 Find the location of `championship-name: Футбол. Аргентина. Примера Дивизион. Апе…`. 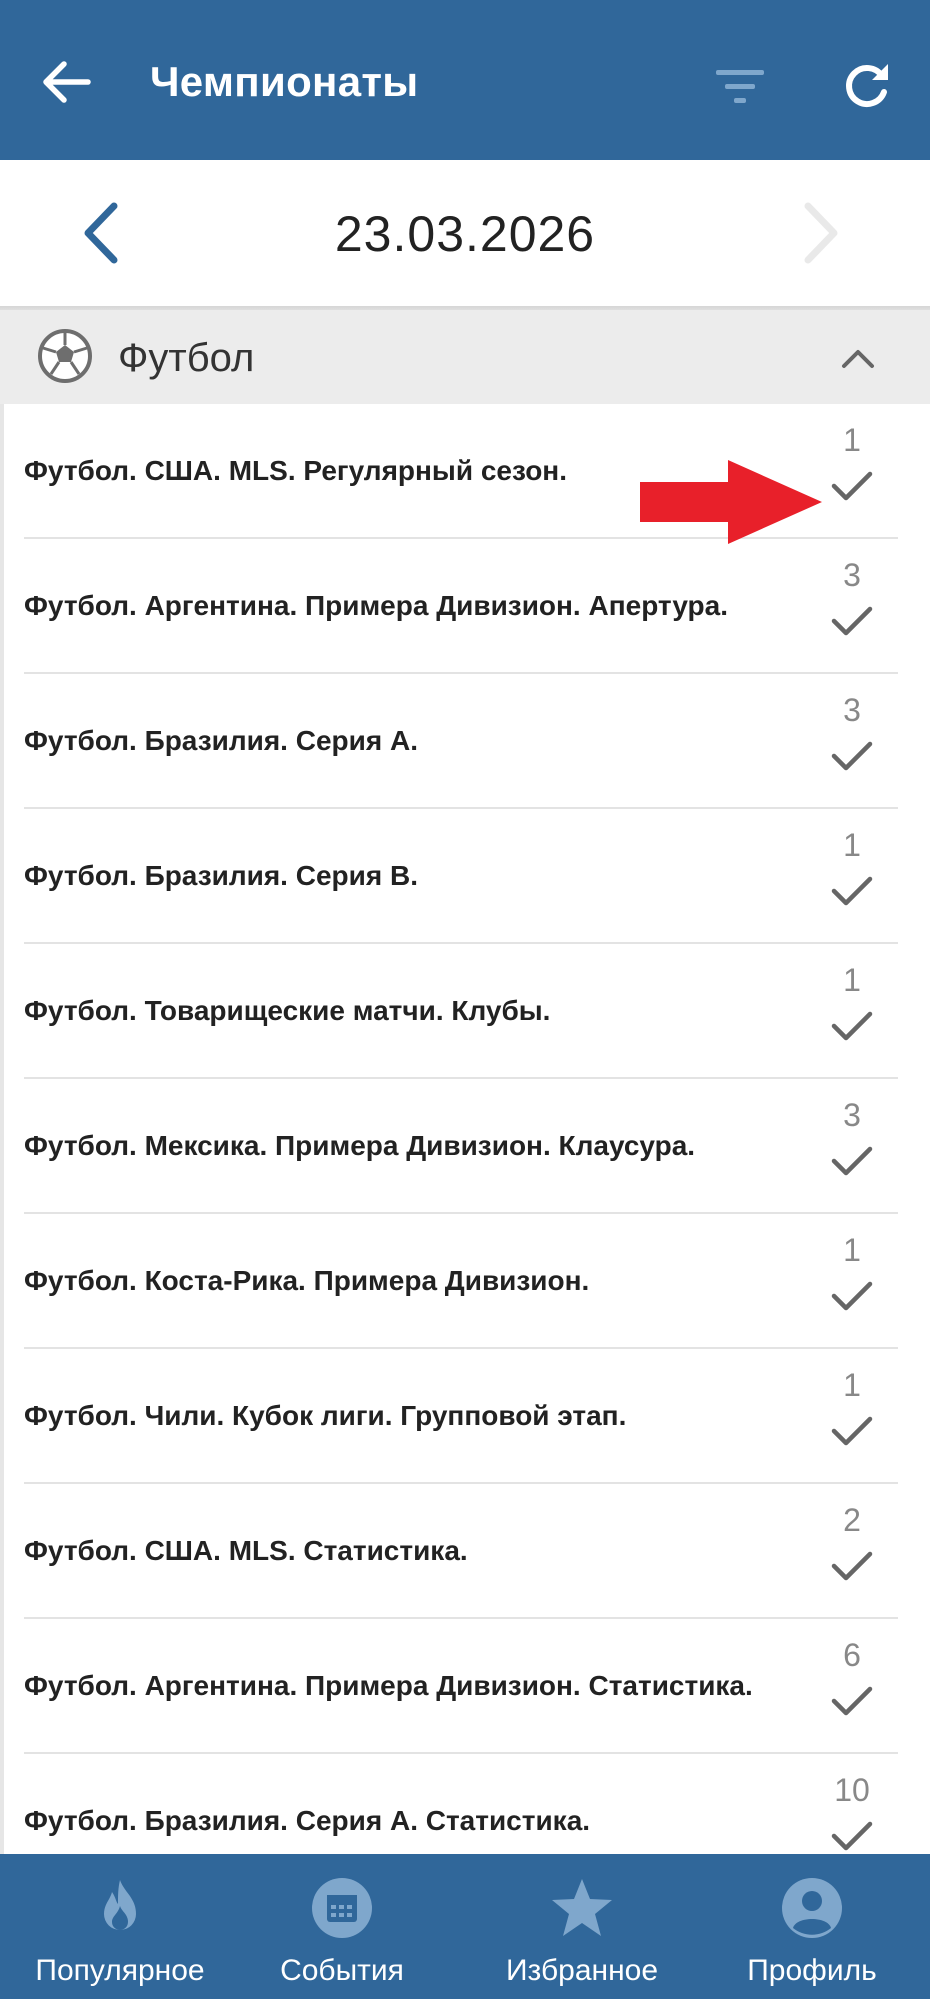

championship-name: Футбол. Аргентина. Примера Дивизион. Апе… is located at coordinates (376, 605).